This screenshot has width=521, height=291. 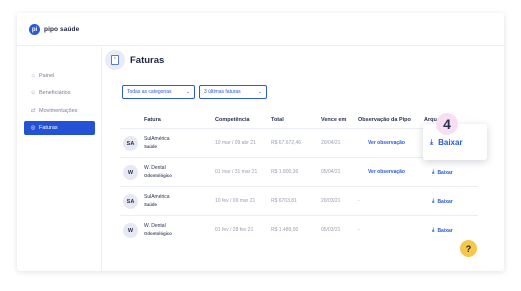 I want to click on period-filter-value: 3 últimas faturas, so click(x=222, y=92).